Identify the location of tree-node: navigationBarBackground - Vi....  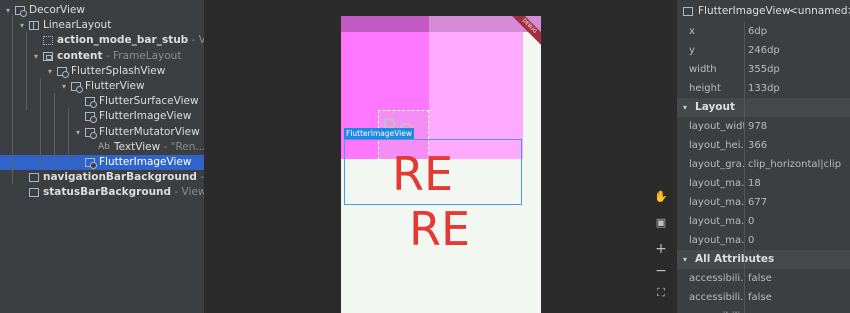
(102, 177).